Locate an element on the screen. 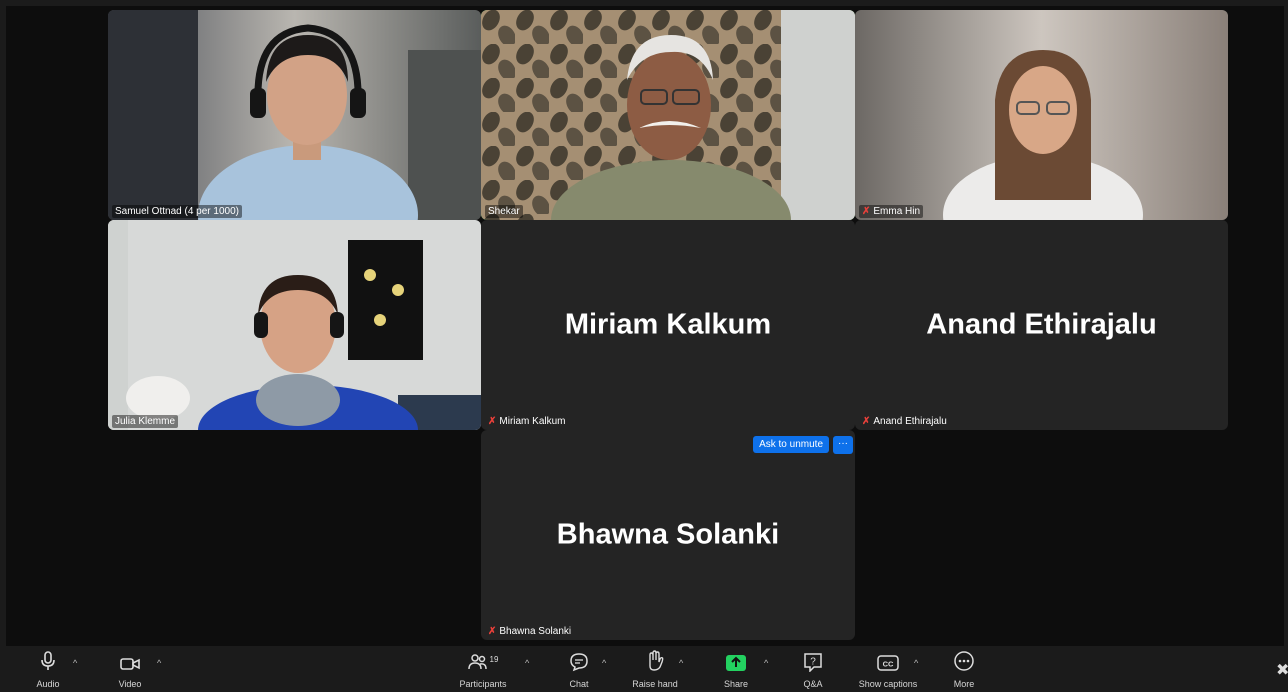 The height and width of the screenshot is (692, 1288). participants-count: 19 is located at coordinates (494, 659).